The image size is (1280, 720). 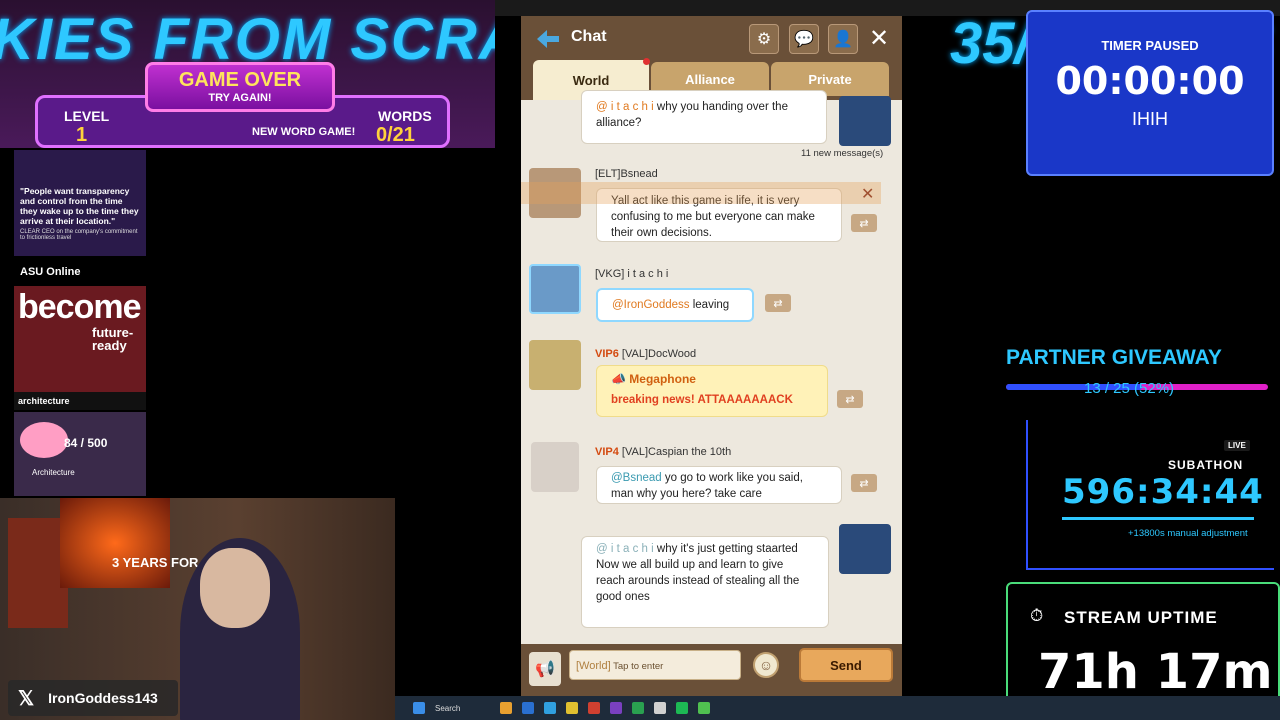 I want to click on streamer-name: IronGoddess143, so click(x=103, y=698).